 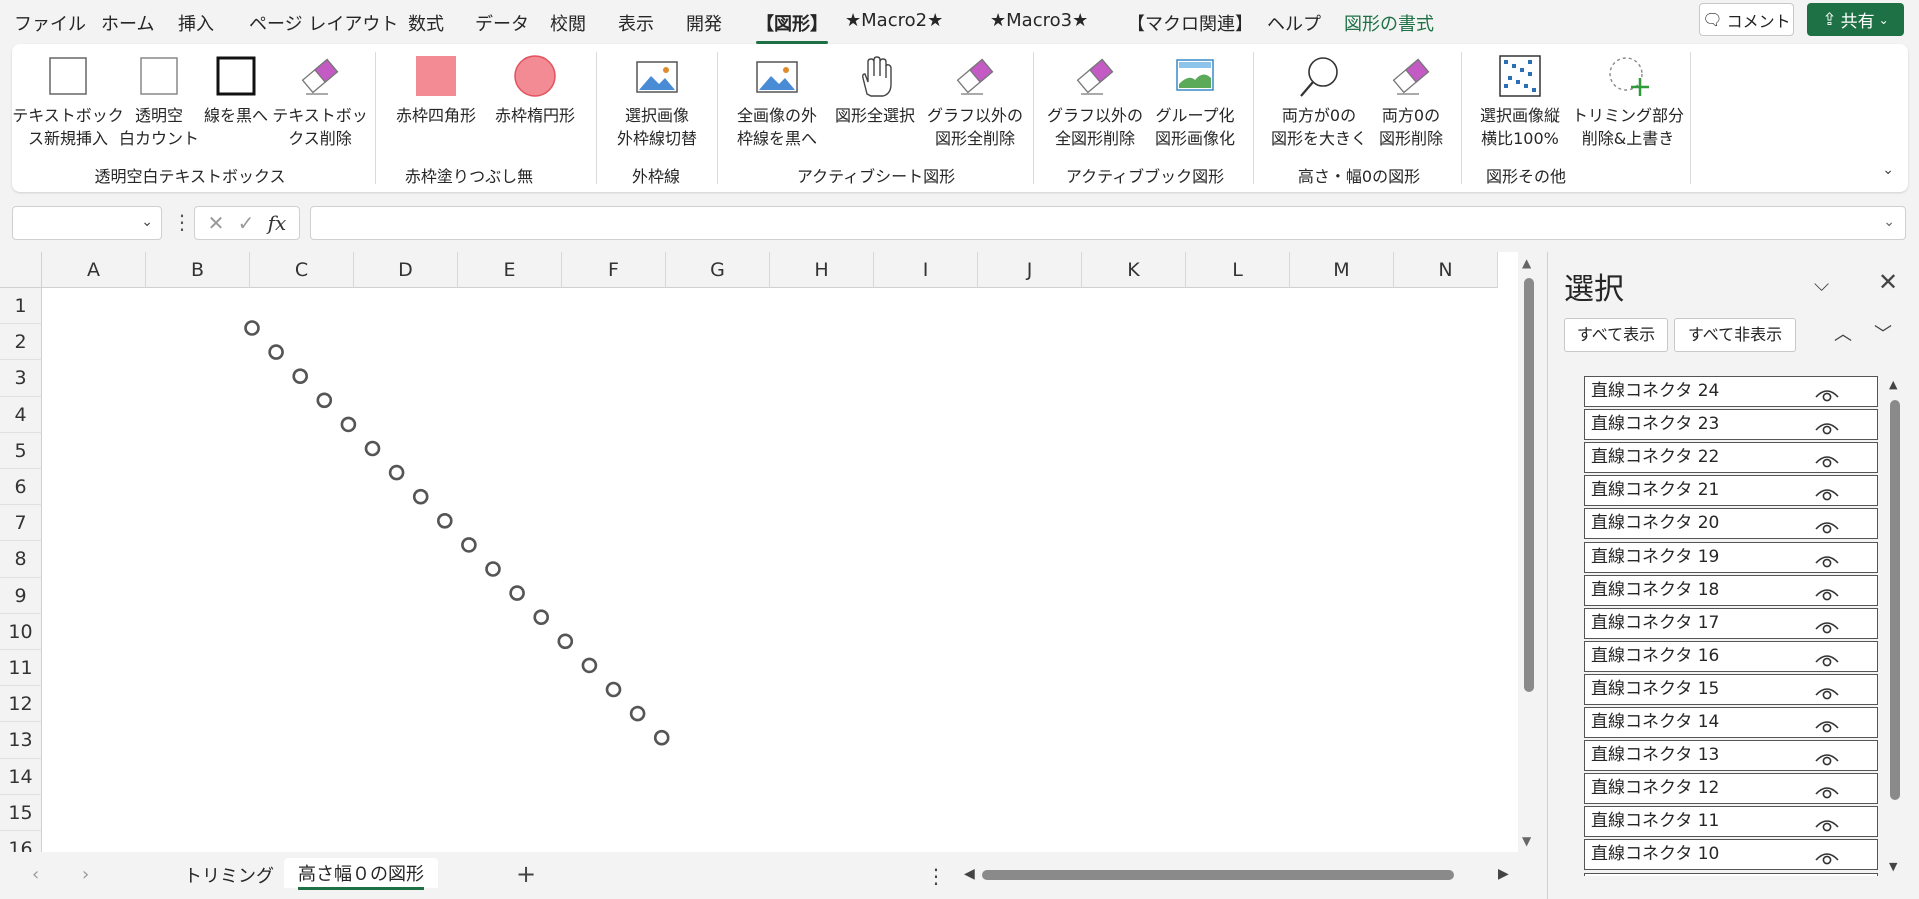 What do you see at coordinates (704, 23) in the screenshot?
I see `menu-tab-8: 開発` at bounding box center [704, 23].